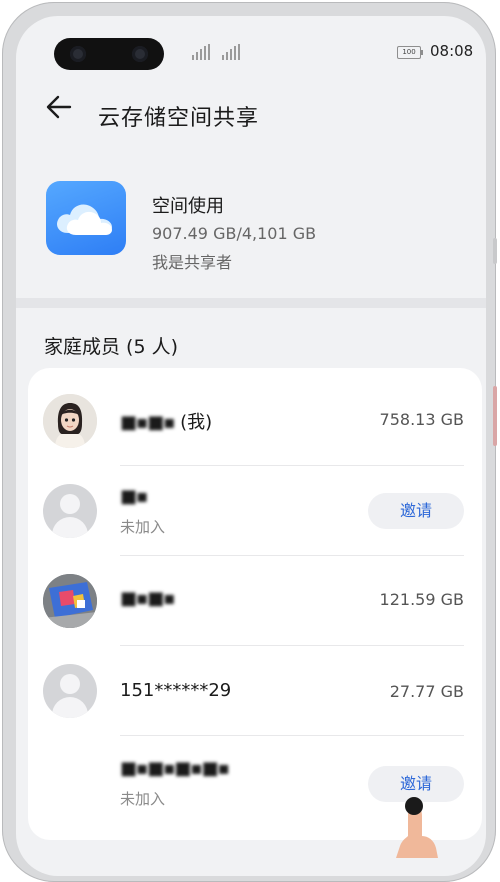 The height and width of the screenshot is (882, 500). Describe the element at coordinates (175, 768) in the screenshot. I see `member-name: ■▪■▪■▪■▪` at that location.